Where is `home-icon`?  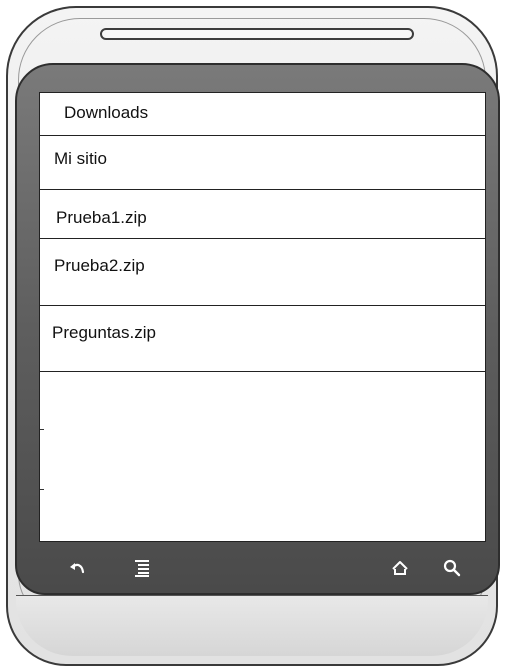 home-icon is located at coordinates (400, 568).